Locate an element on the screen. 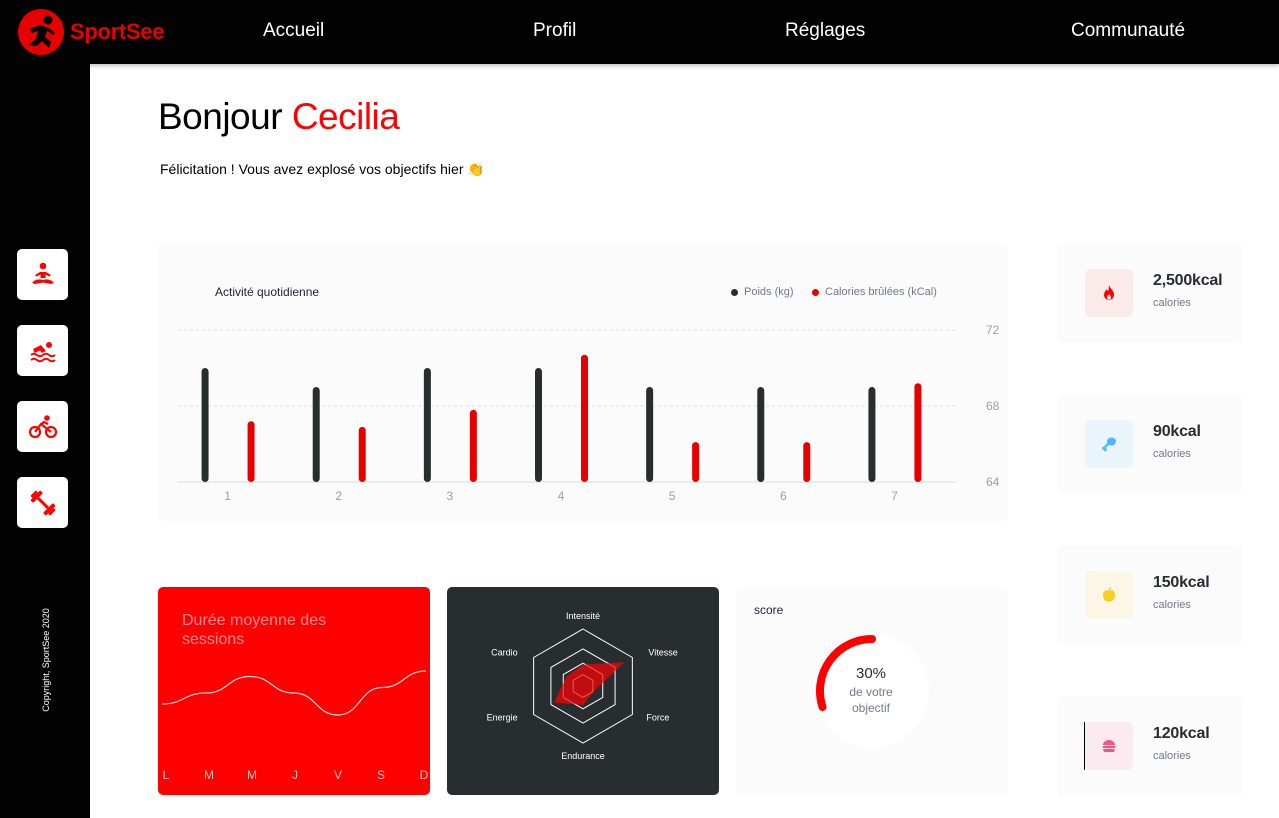 Image resolution: width=1279 pixels, height=818 pixels. carbs-label: calories is located at coordinates (1172, 605).